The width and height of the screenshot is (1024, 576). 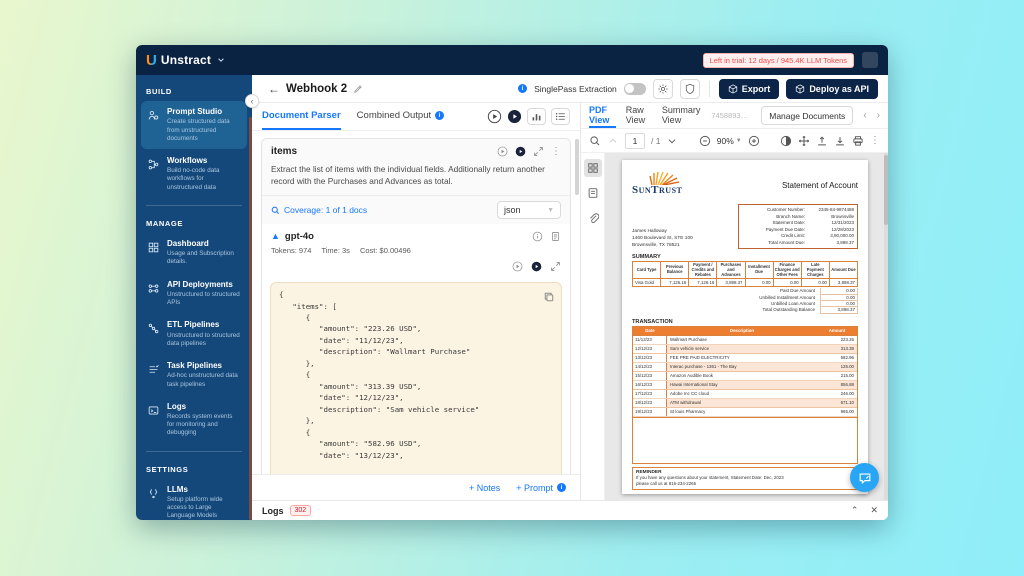 What do you see at coordinates (804, 141) in the screenshot?
I see `pan-icon` at bounding box center [804, 141].